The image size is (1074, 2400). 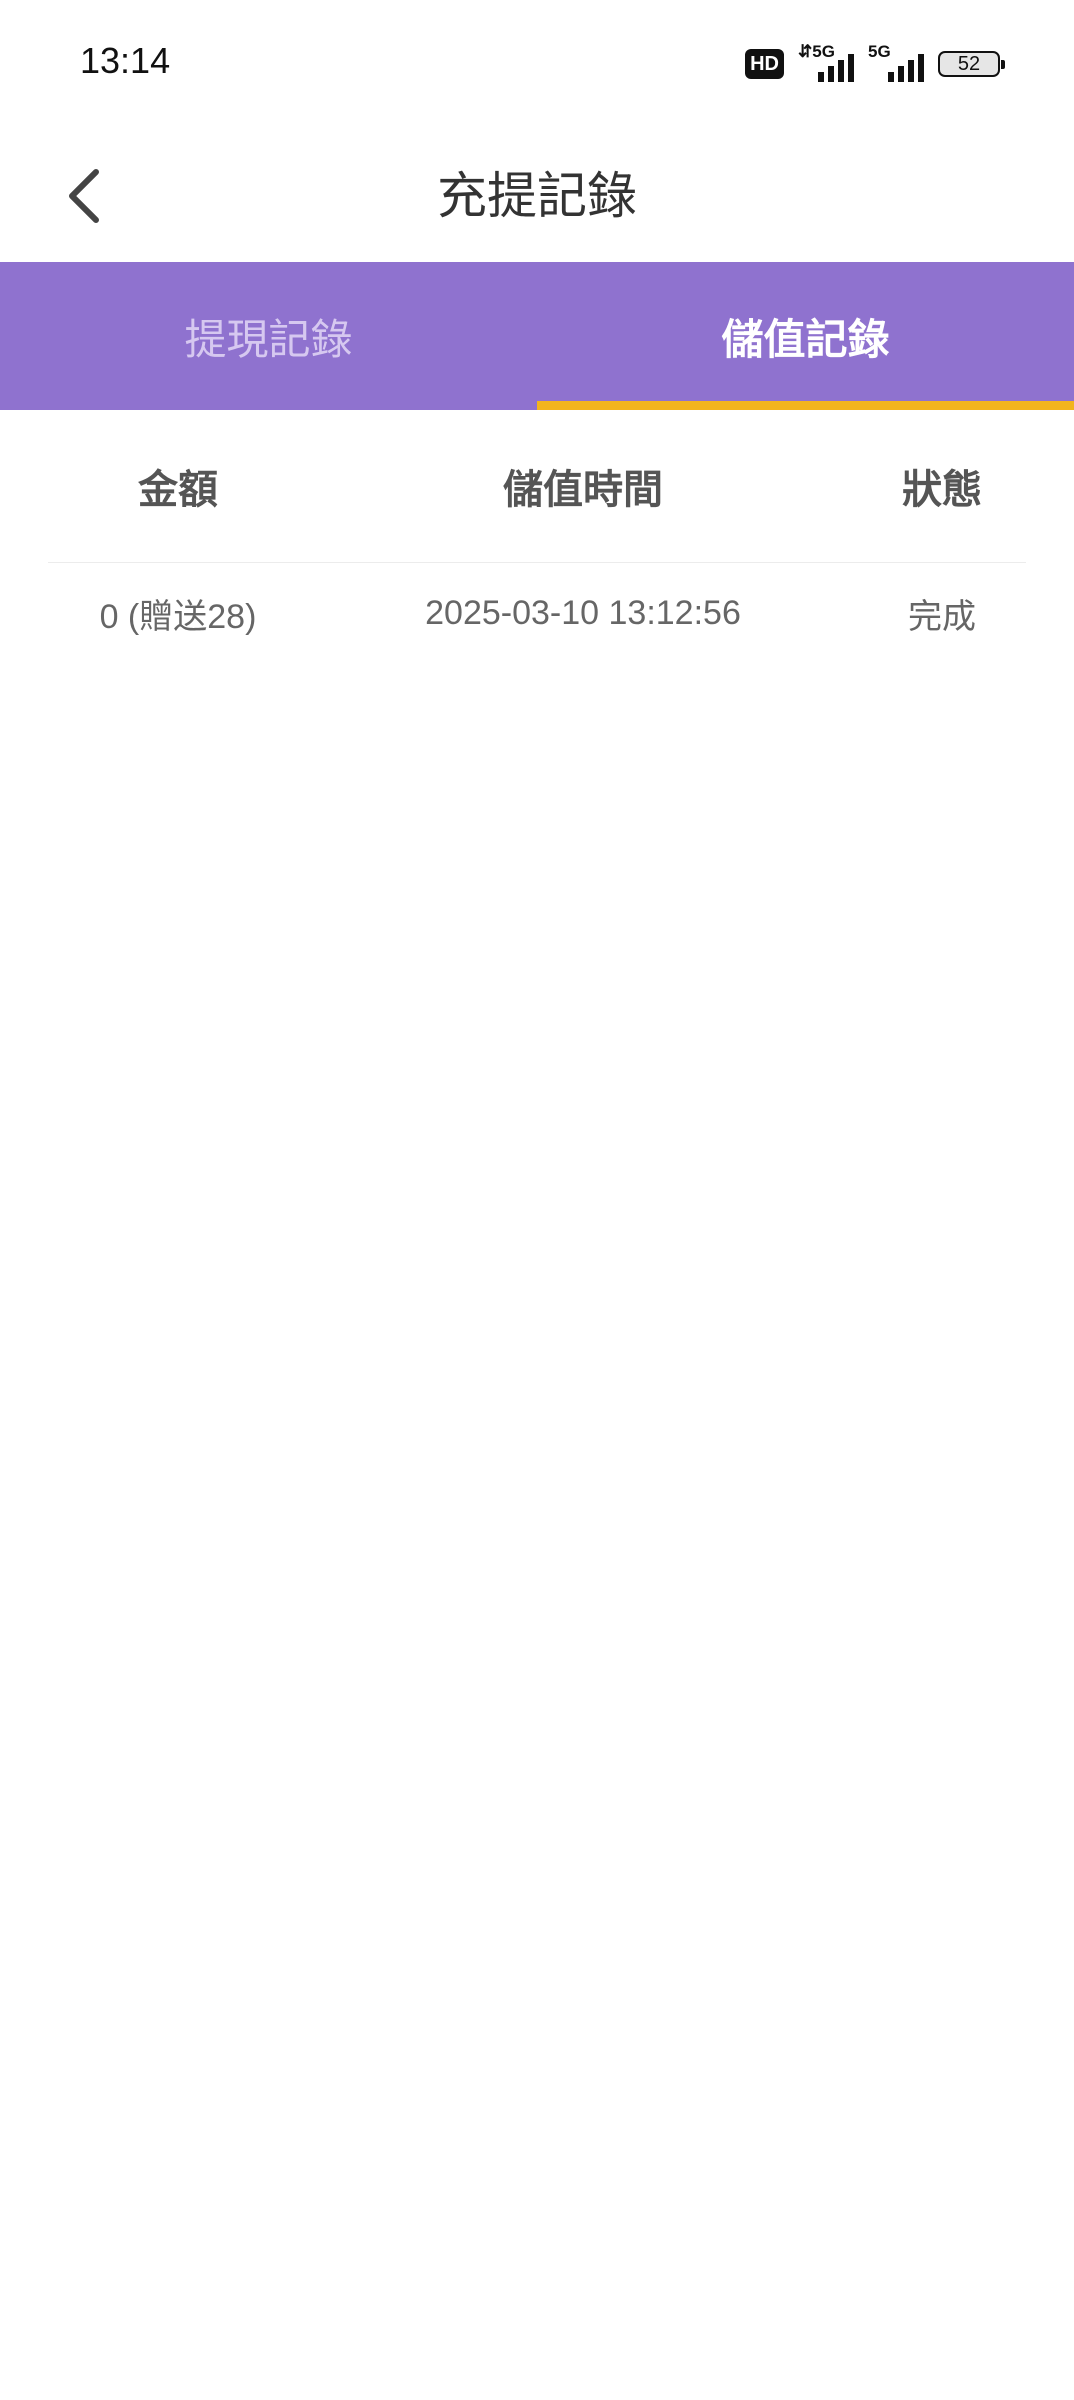 I want to click on signal-5g-secondary-icon: 5G, so click(x=896, y=62).